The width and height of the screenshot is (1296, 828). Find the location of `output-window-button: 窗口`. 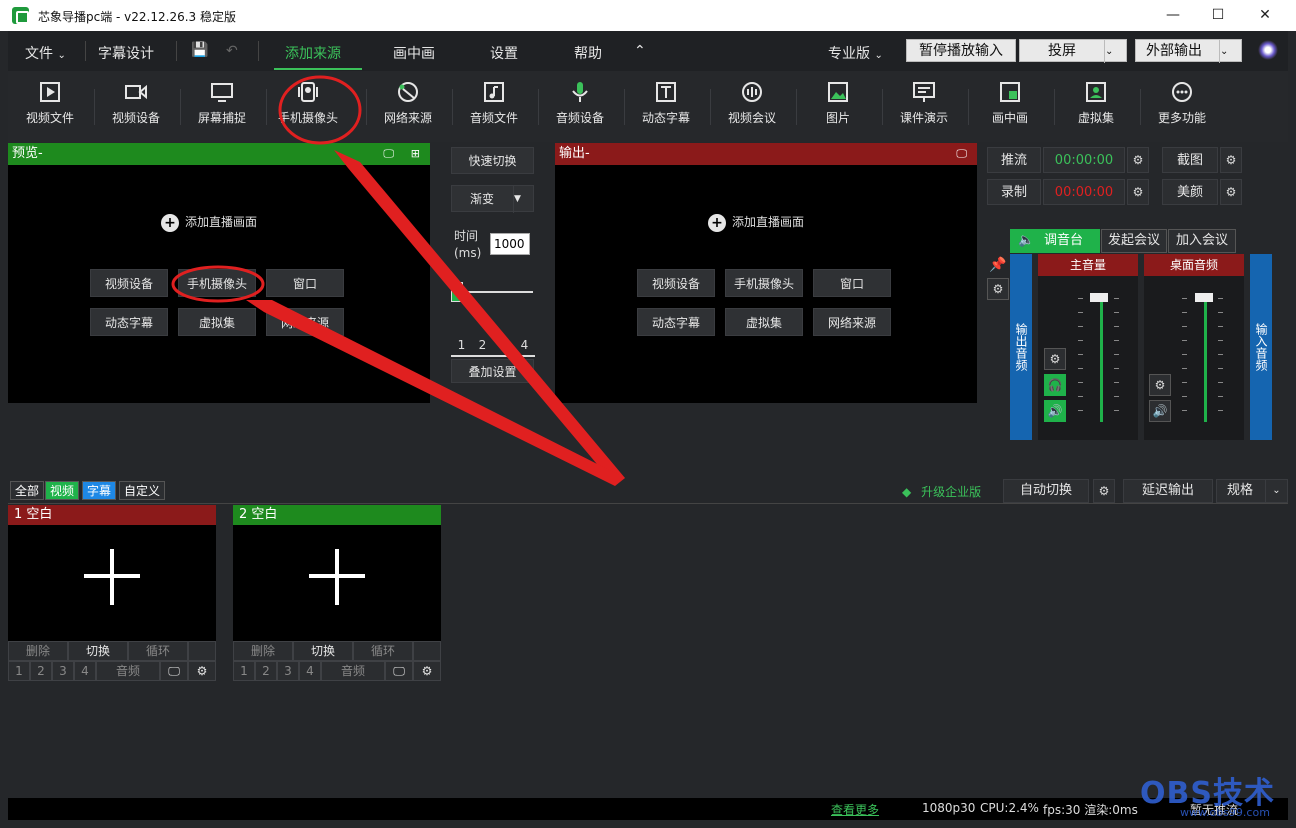

output-window-button: 窗口 is located at coordinates (852, 283).